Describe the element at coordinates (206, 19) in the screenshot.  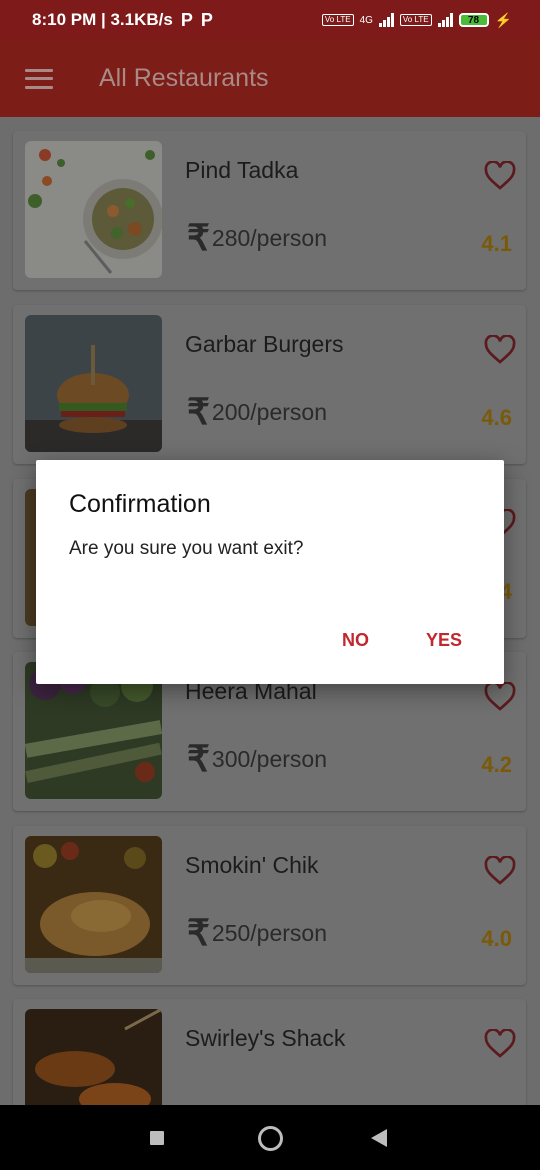
I see `paytm-notification-icon-2: P` at that location.